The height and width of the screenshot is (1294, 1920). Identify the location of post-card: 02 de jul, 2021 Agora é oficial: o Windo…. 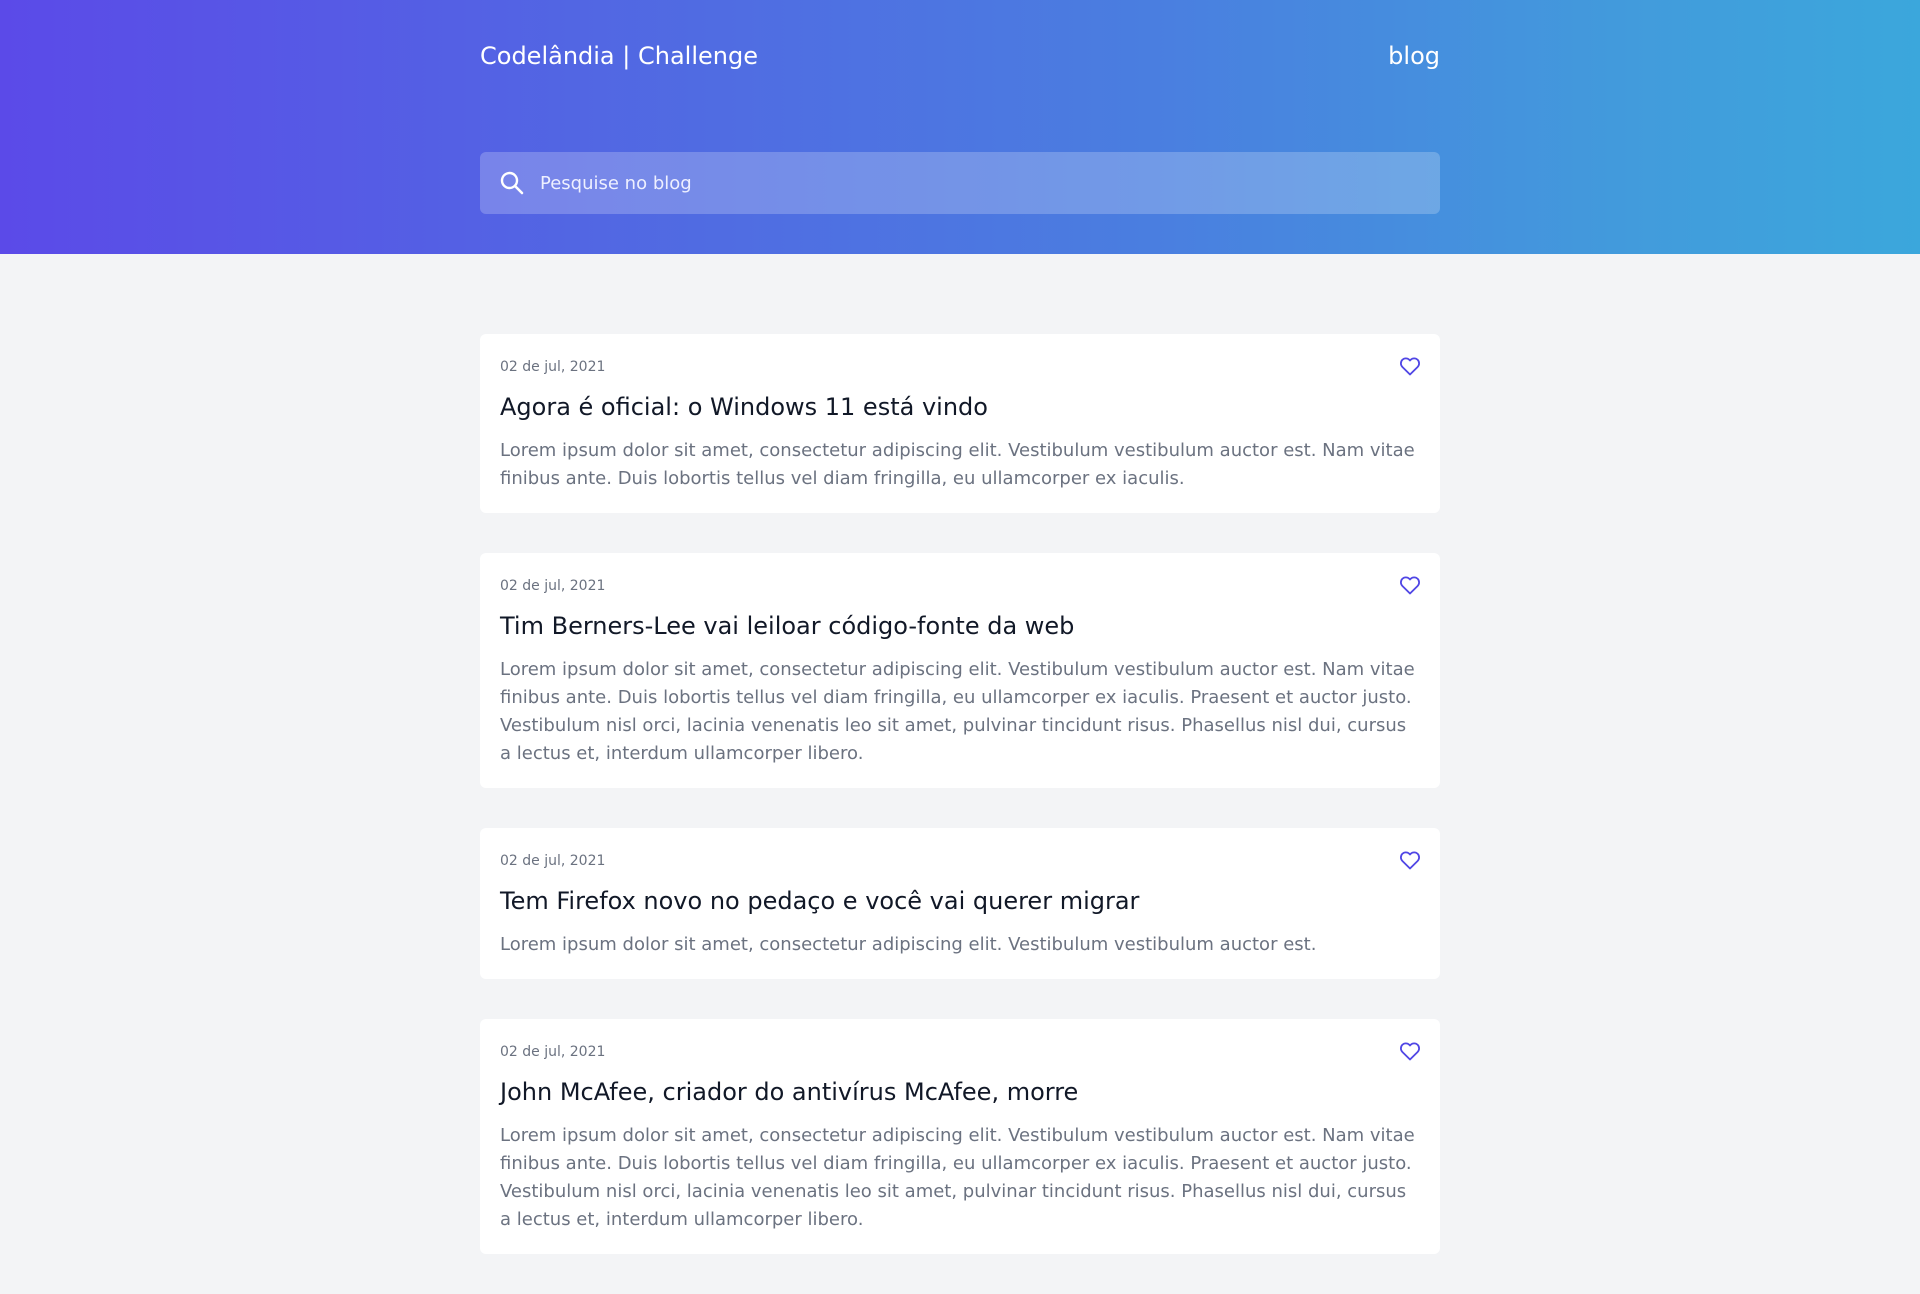
(960, 423).